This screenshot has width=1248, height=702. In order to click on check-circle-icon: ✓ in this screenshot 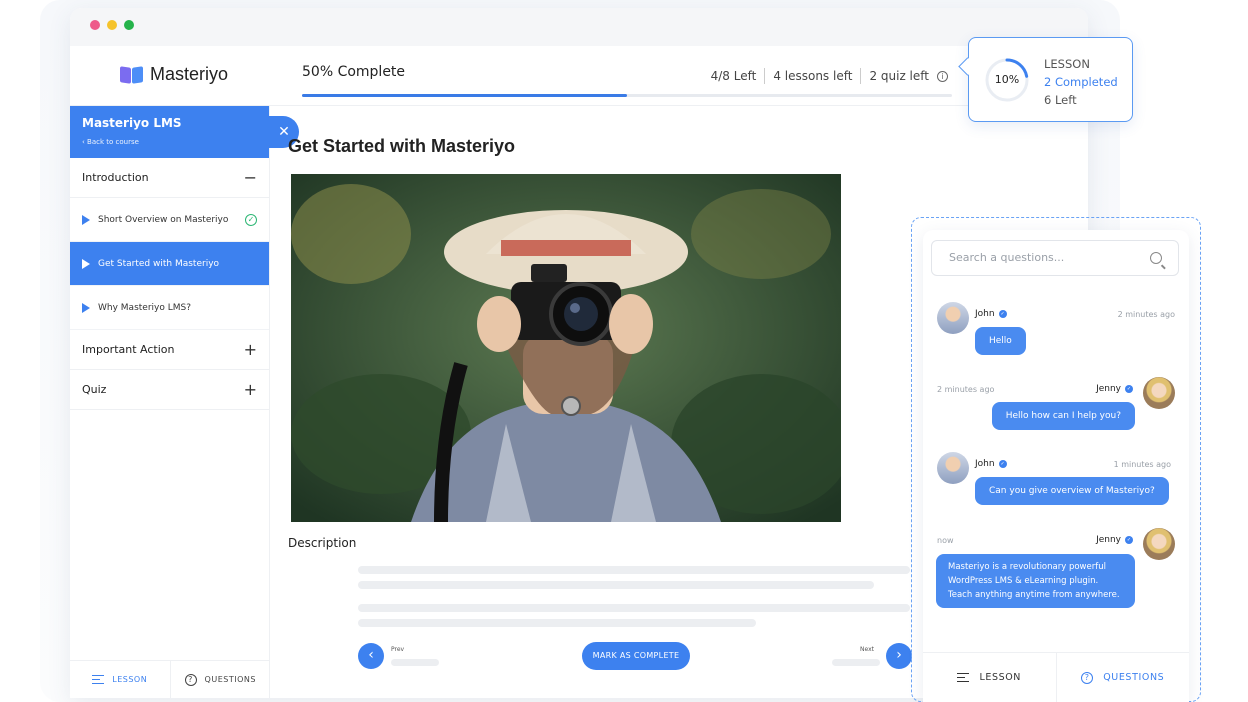, I will do `click(251, 219)`.